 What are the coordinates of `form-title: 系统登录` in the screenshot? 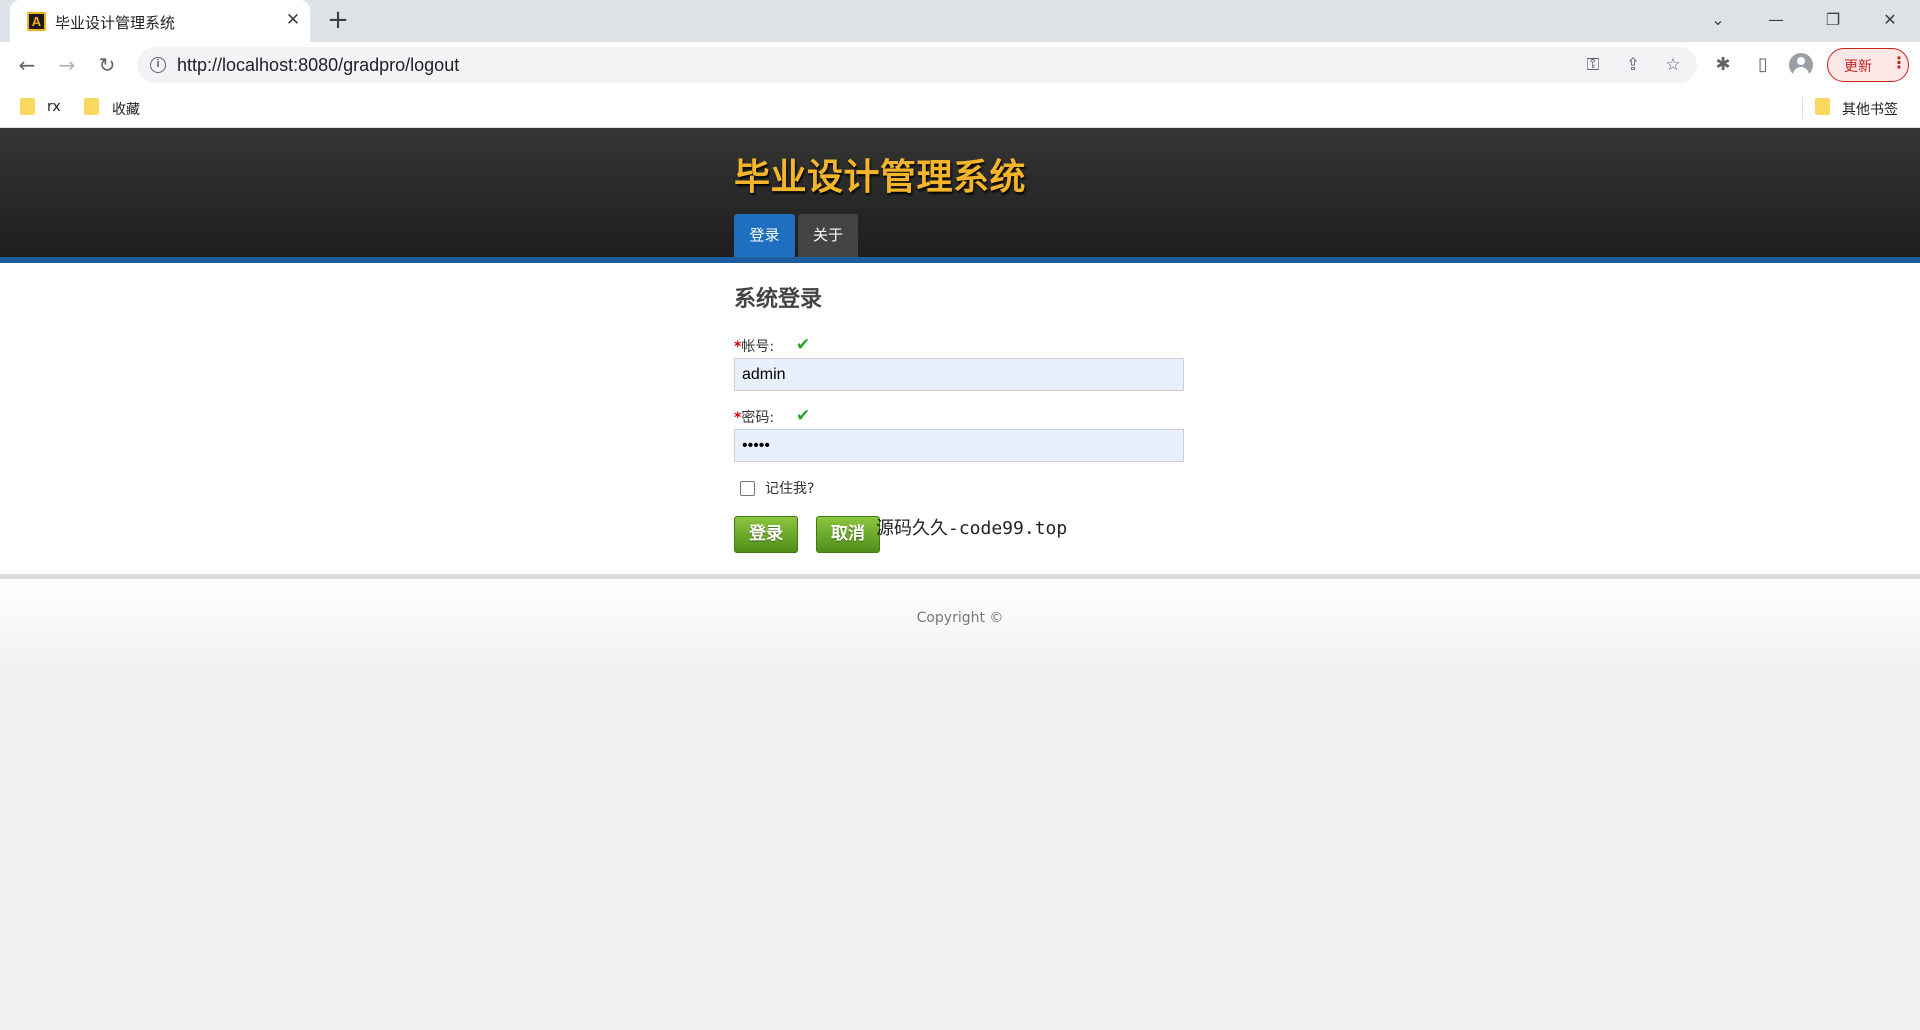 It's located at (778, 299).